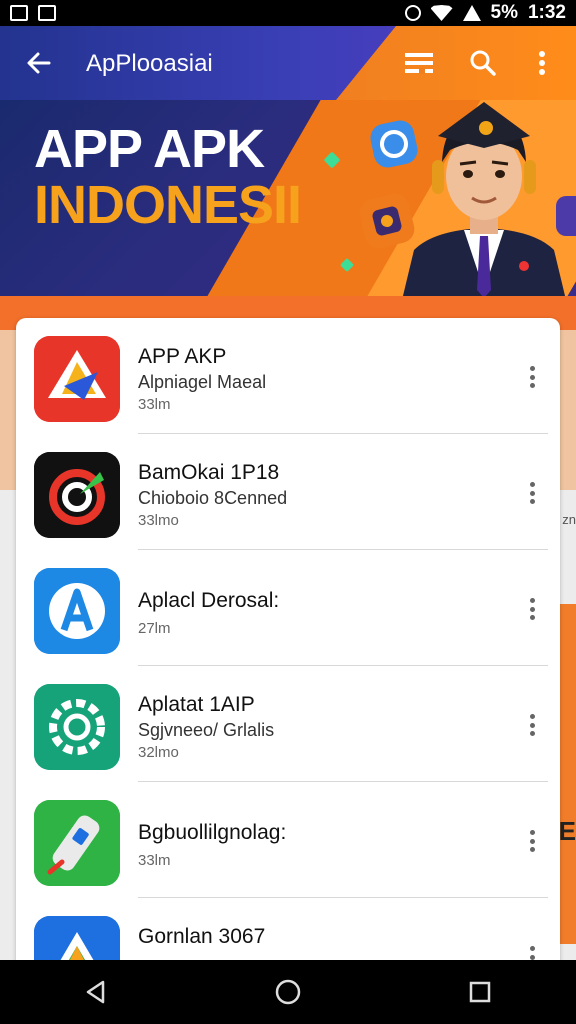  What do you see at coordinates (158, 752) in the screenshot?
I see `app-size: 32lmo` at bounding box center [158, 752].